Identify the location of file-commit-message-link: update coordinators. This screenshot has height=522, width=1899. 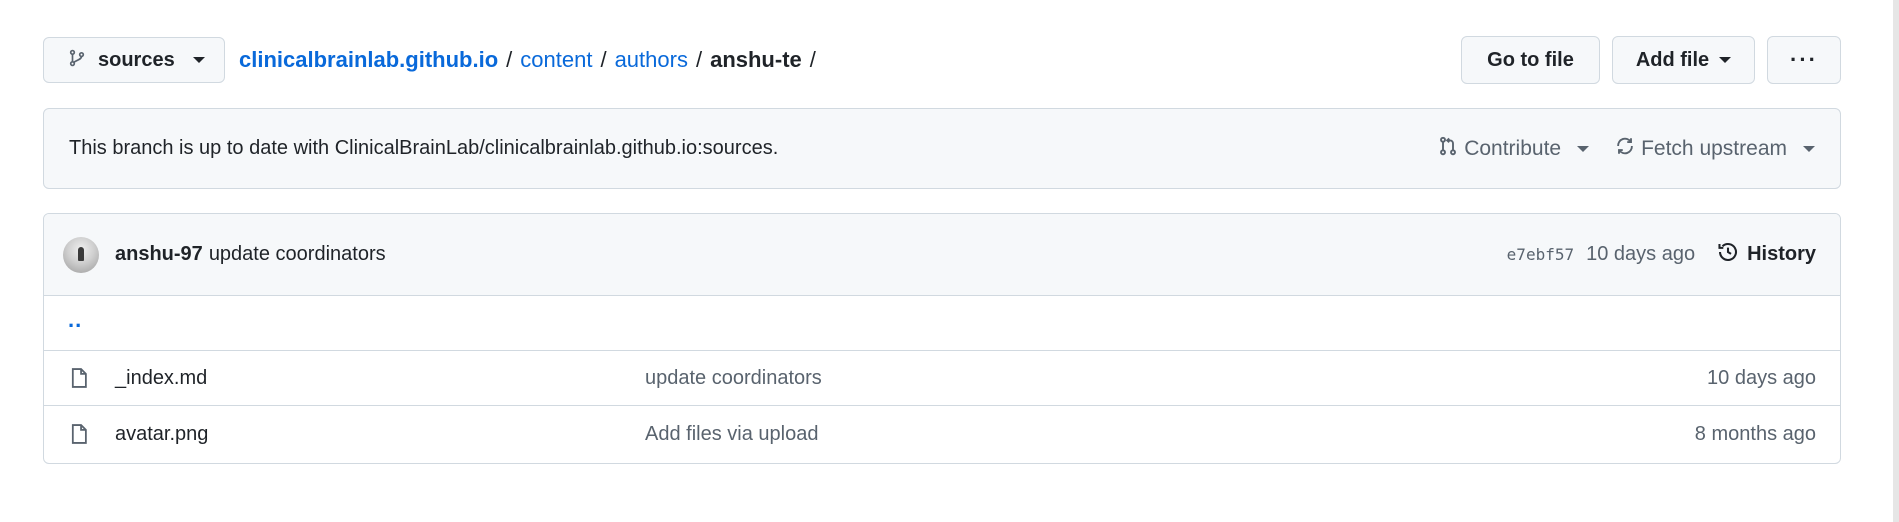
(733, 378).